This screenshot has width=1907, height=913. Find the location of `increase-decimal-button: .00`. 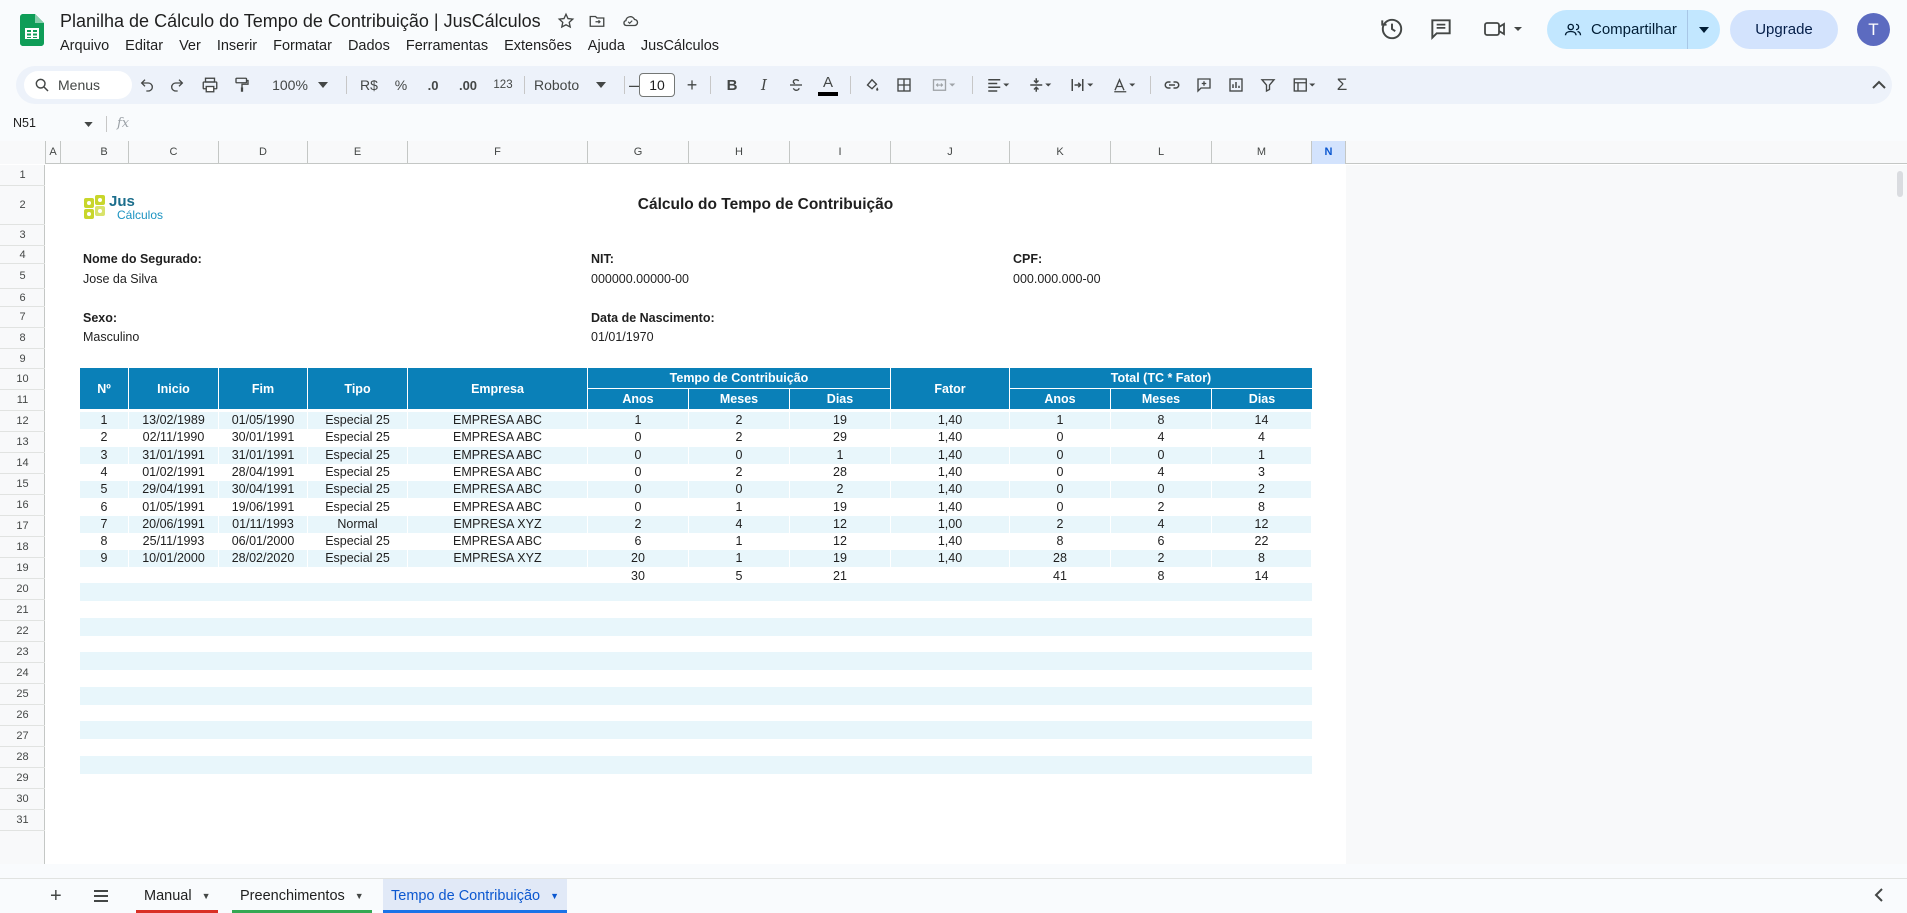

increase-decimal-button: .00 is located at coordinates (468, 85).